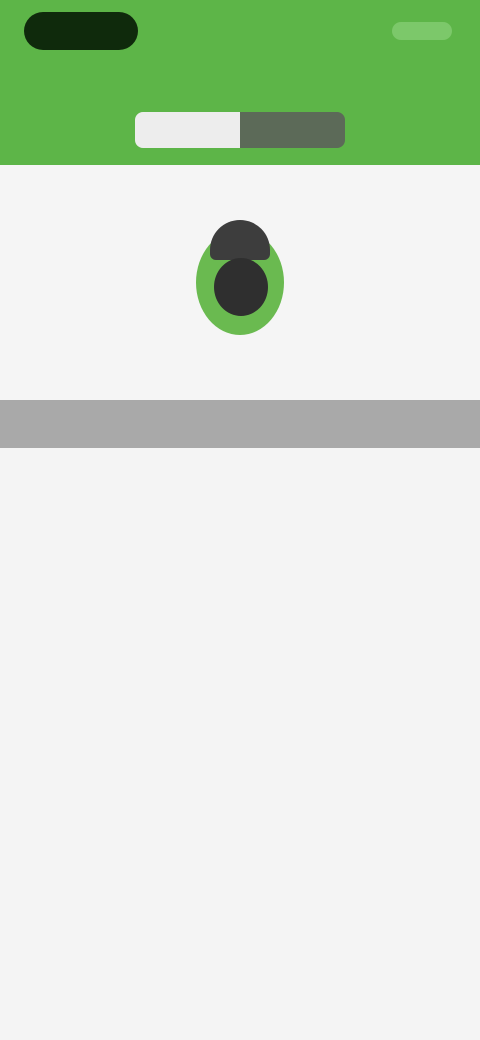  I want to click on segmented-control, so click(240, 130).